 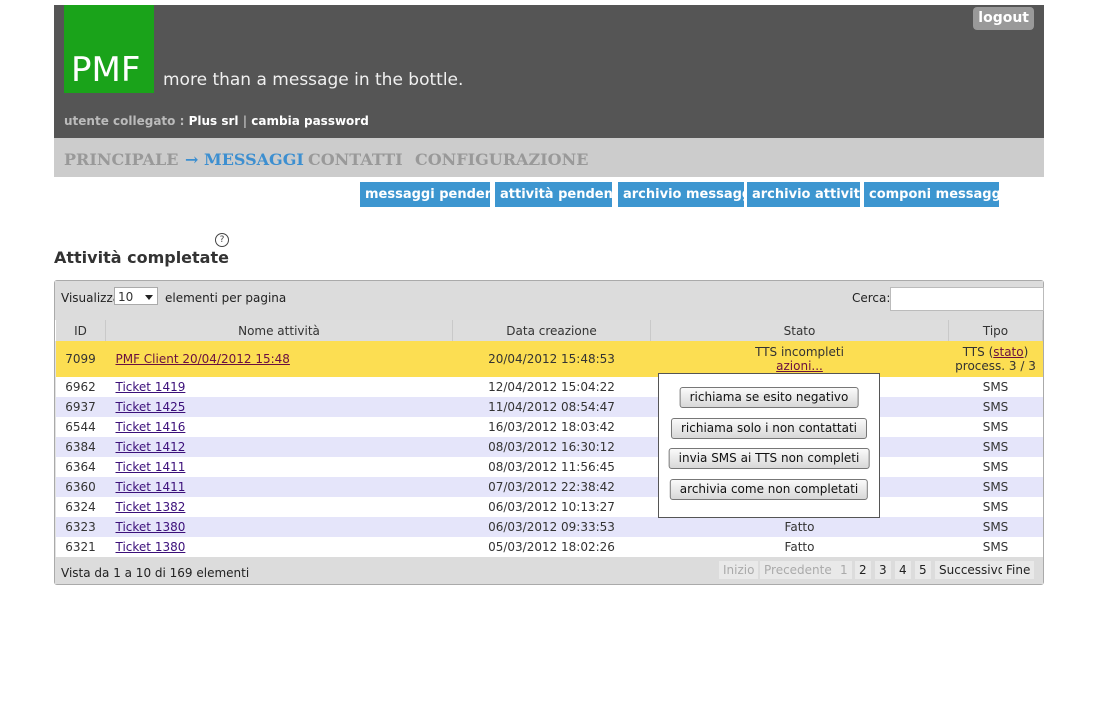 What do you see at coordinates (1008, 352) in the screenshot?
I see `stato-link: stato` at bounding box center [1008, 352].